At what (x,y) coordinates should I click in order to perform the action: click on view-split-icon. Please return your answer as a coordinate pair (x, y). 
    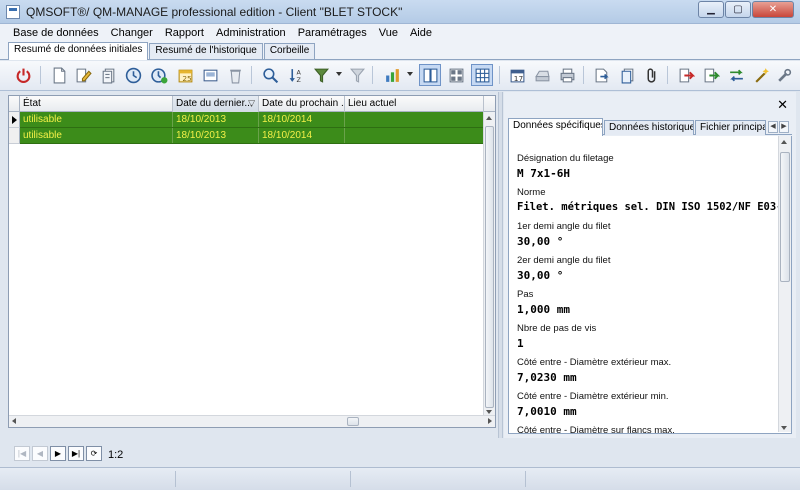
    Looking at the image, I should click on (456, 75).